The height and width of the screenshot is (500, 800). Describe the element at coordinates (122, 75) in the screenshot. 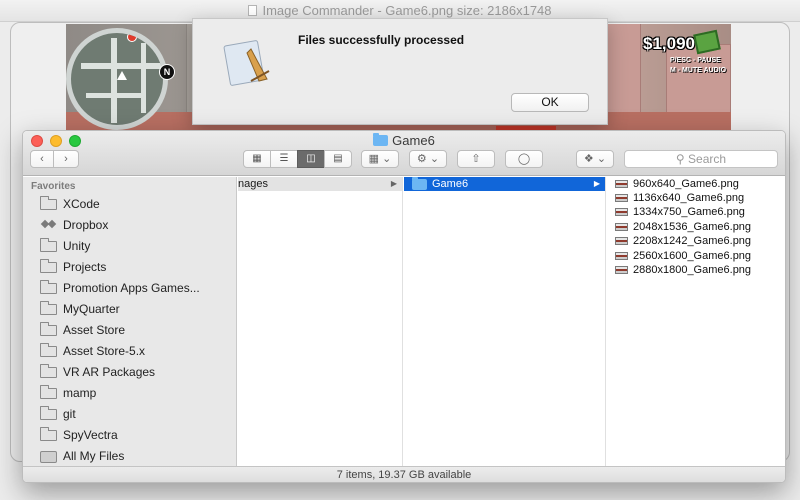

I see `player-arrow-icon` at that location.